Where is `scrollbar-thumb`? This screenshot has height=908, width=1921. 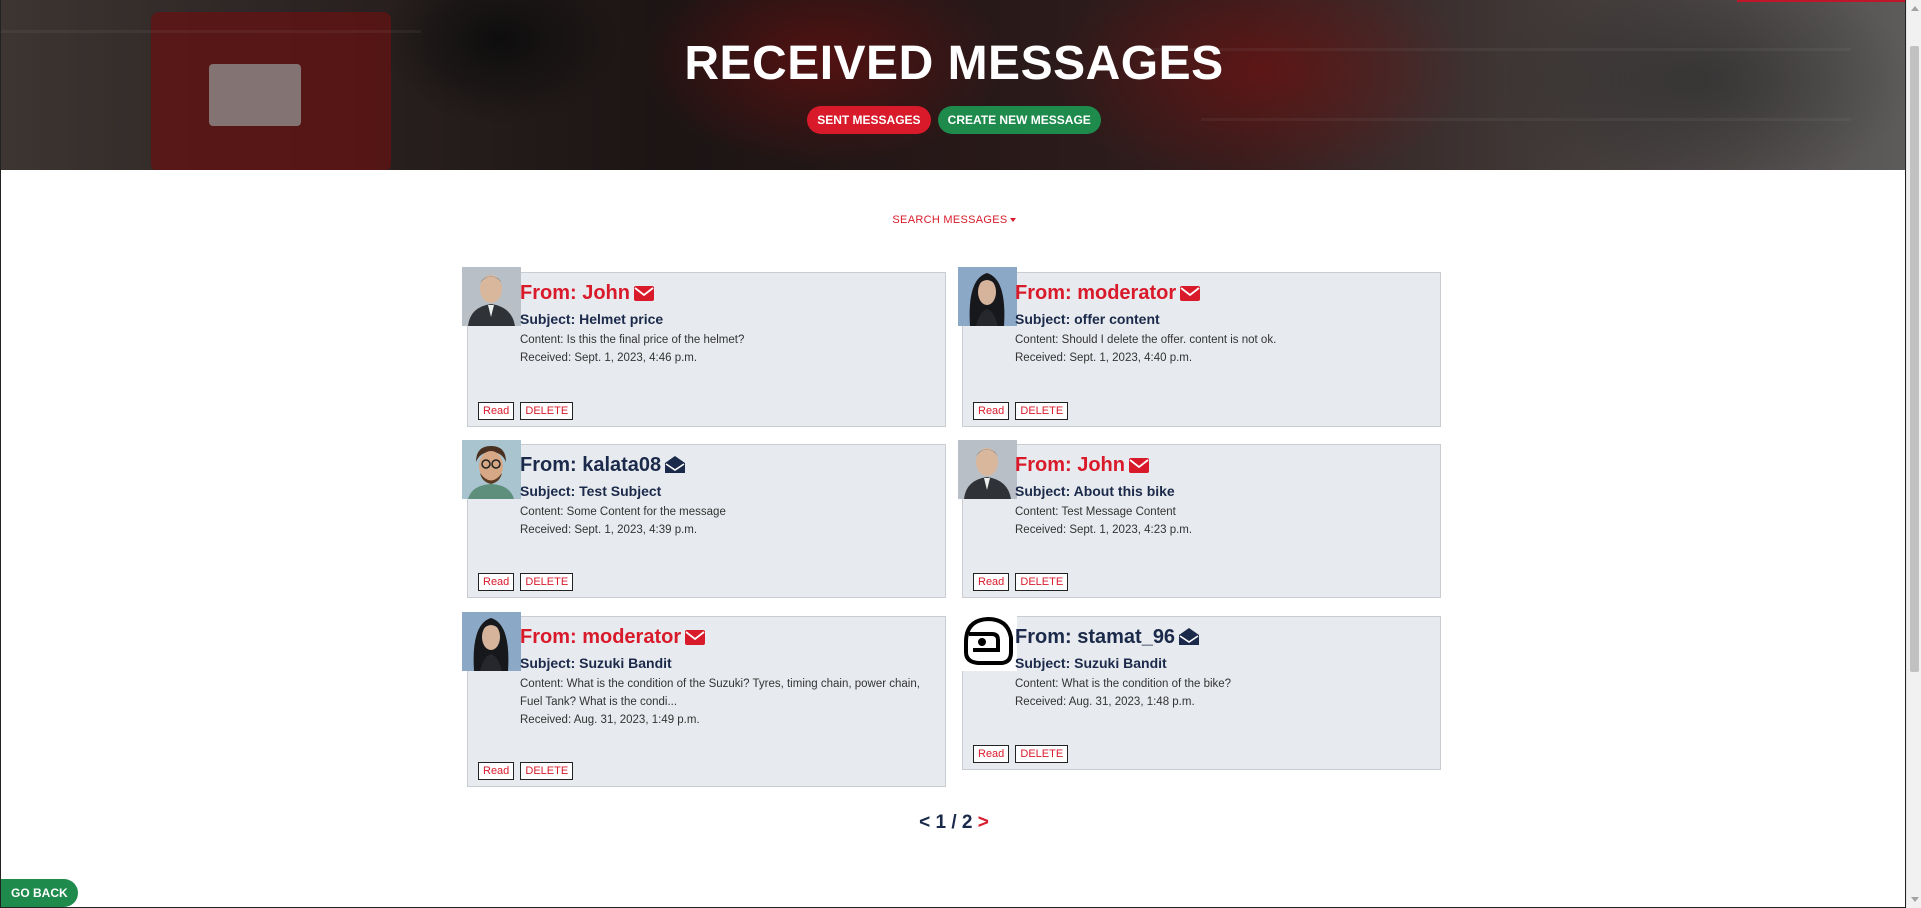
scrollbar-thumb is located at coordinates (1914, 359).